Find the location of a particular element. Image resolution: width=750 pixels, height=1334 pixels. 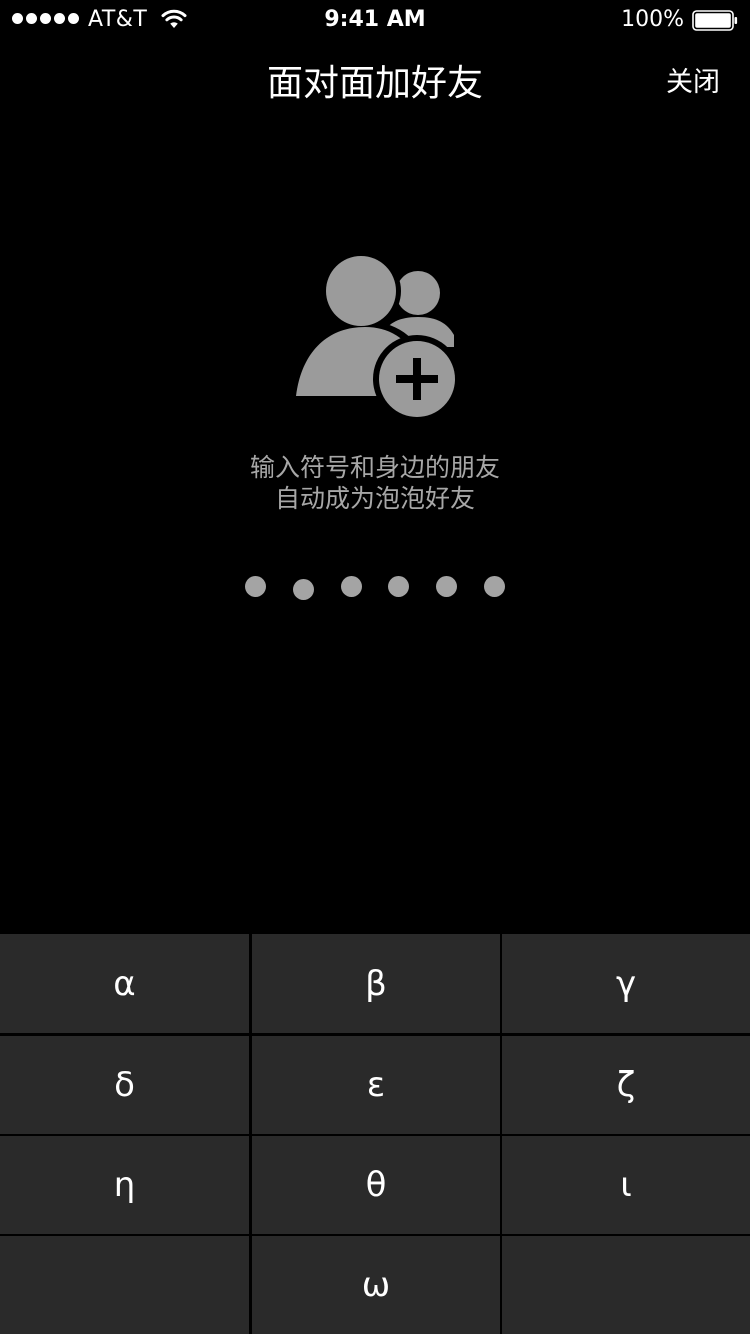

keypad-key: ω is located at coordinates (376, 1285).